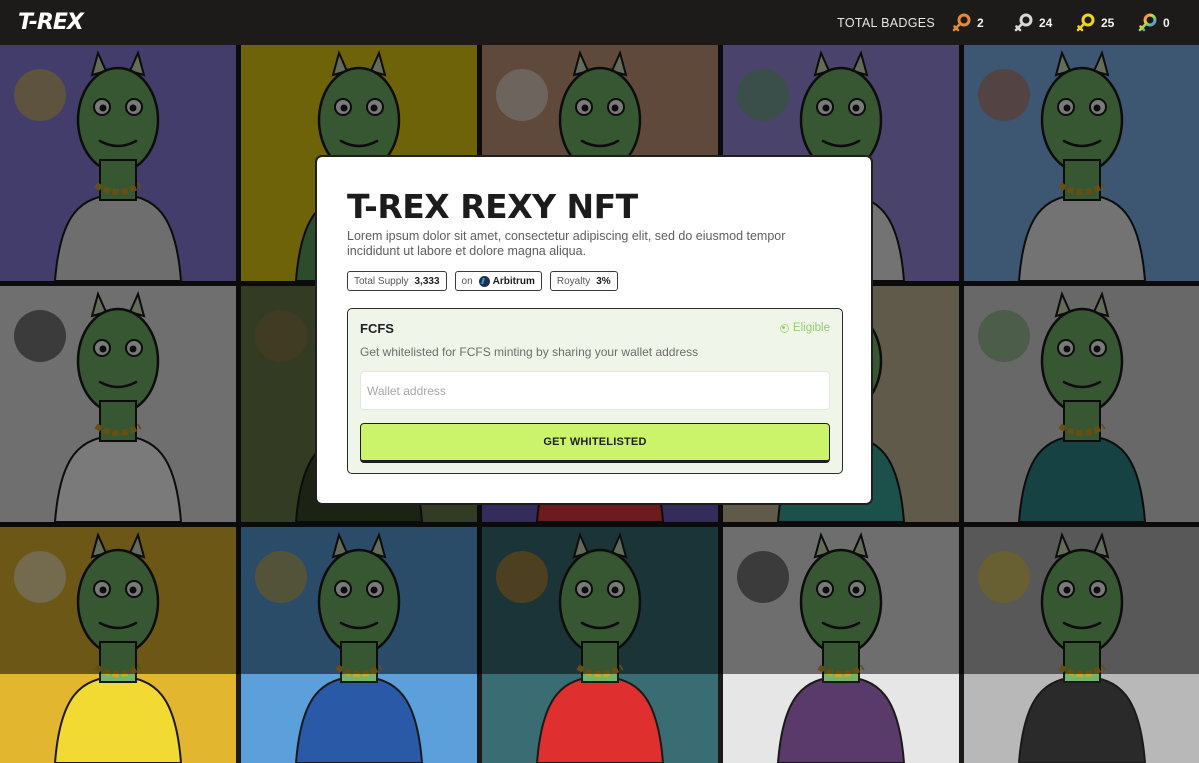 This screenshot has width=1199, height=763. I want to click on gold-key-icon, so click(1085, 23).